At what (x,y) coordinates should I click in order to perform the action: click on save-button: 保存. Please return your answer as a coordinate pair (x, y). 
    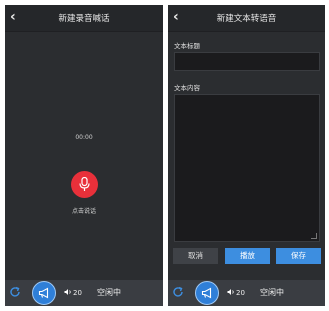
    Looking at the image, I should click on (298, 256).